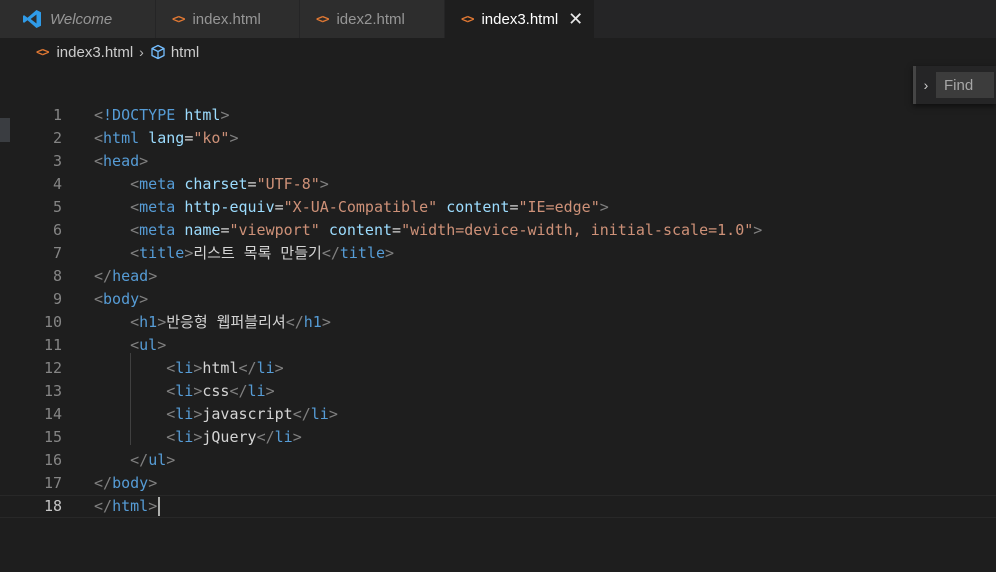  Describe the element at coordinates (498, 391) in the screenshot. I see `code-line: 13 <li>css</li>` at that location.